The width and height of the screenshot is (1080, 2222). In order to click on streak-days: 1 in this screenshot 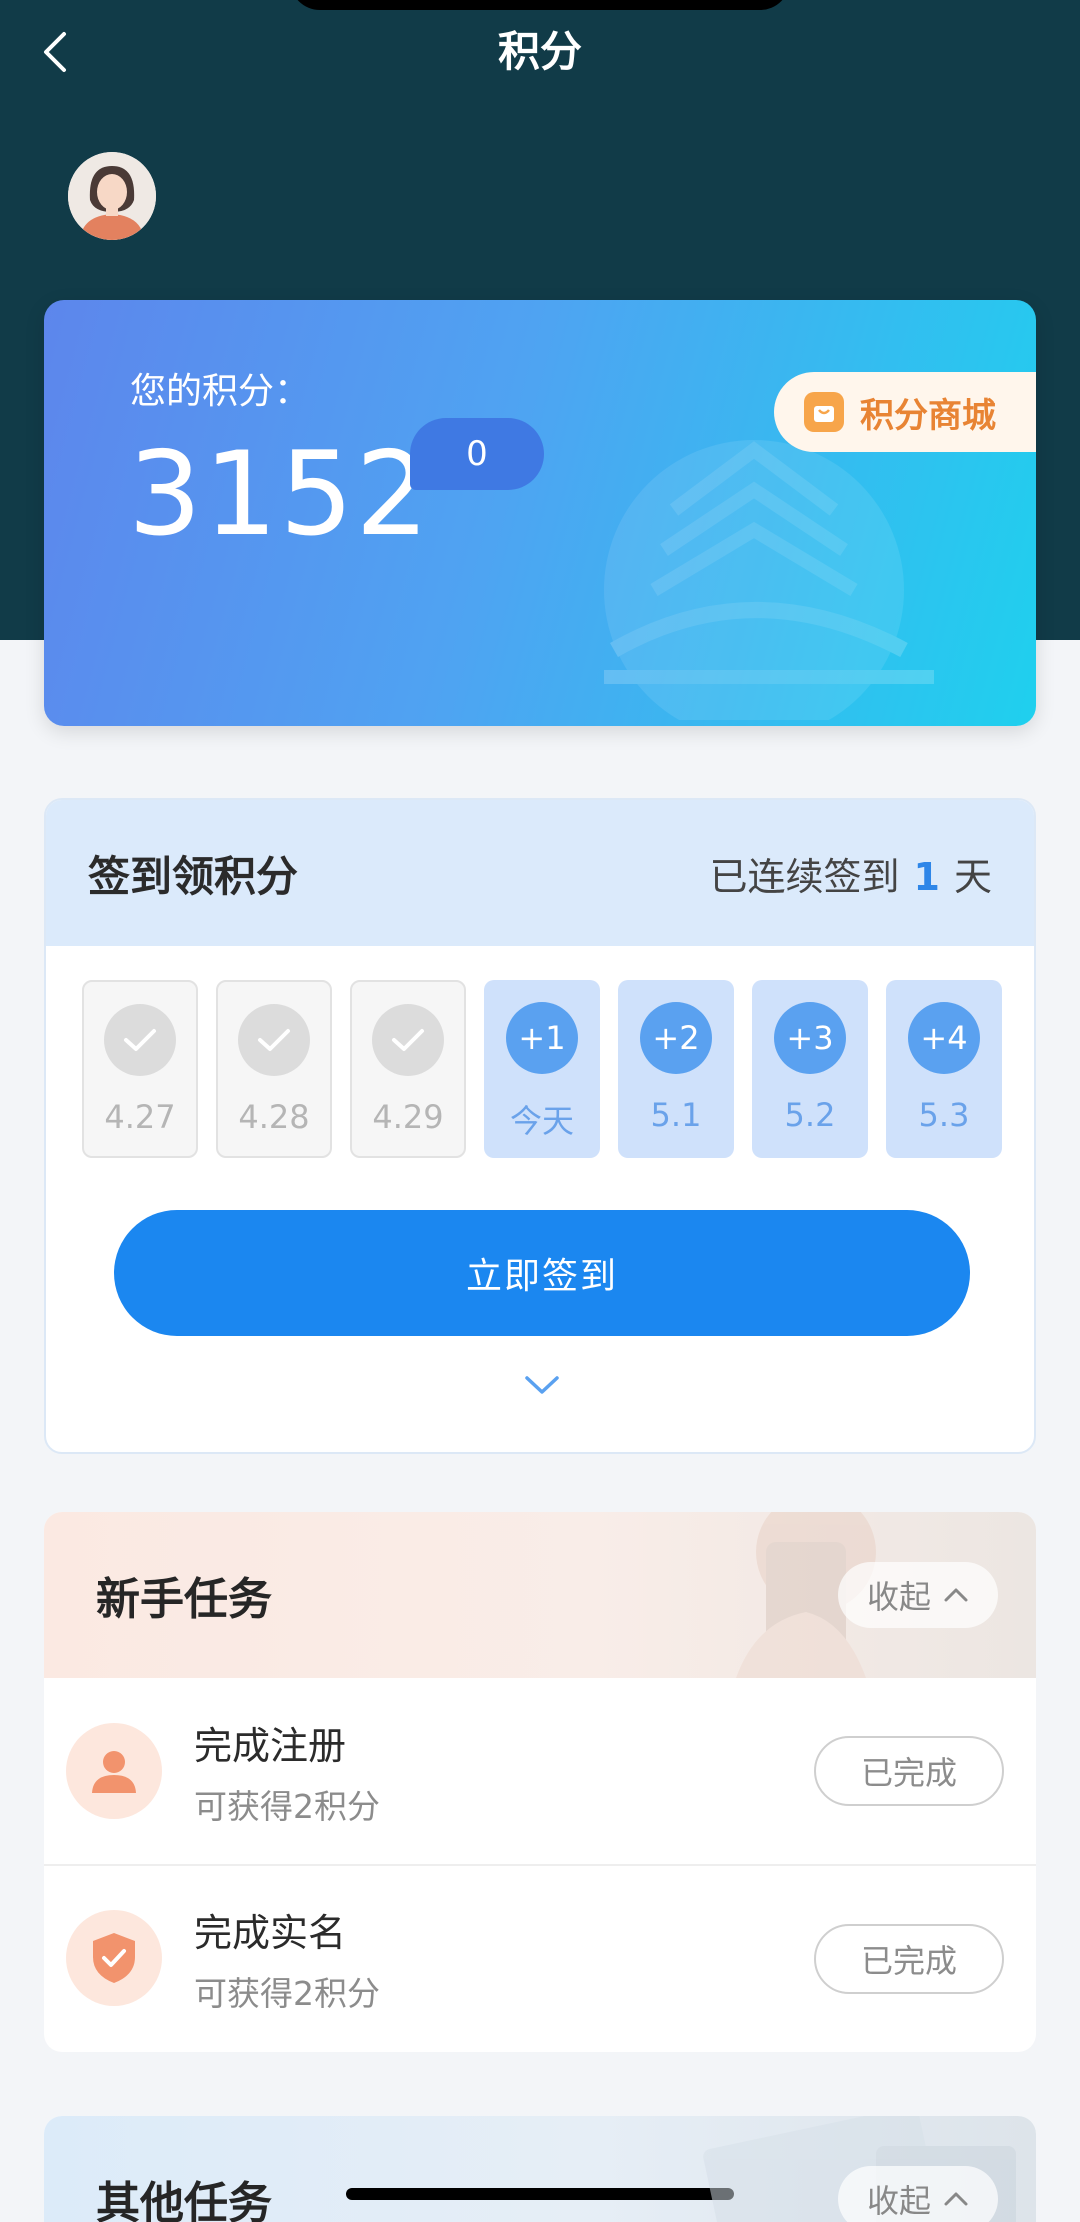, I will do `click(926, 876)`.